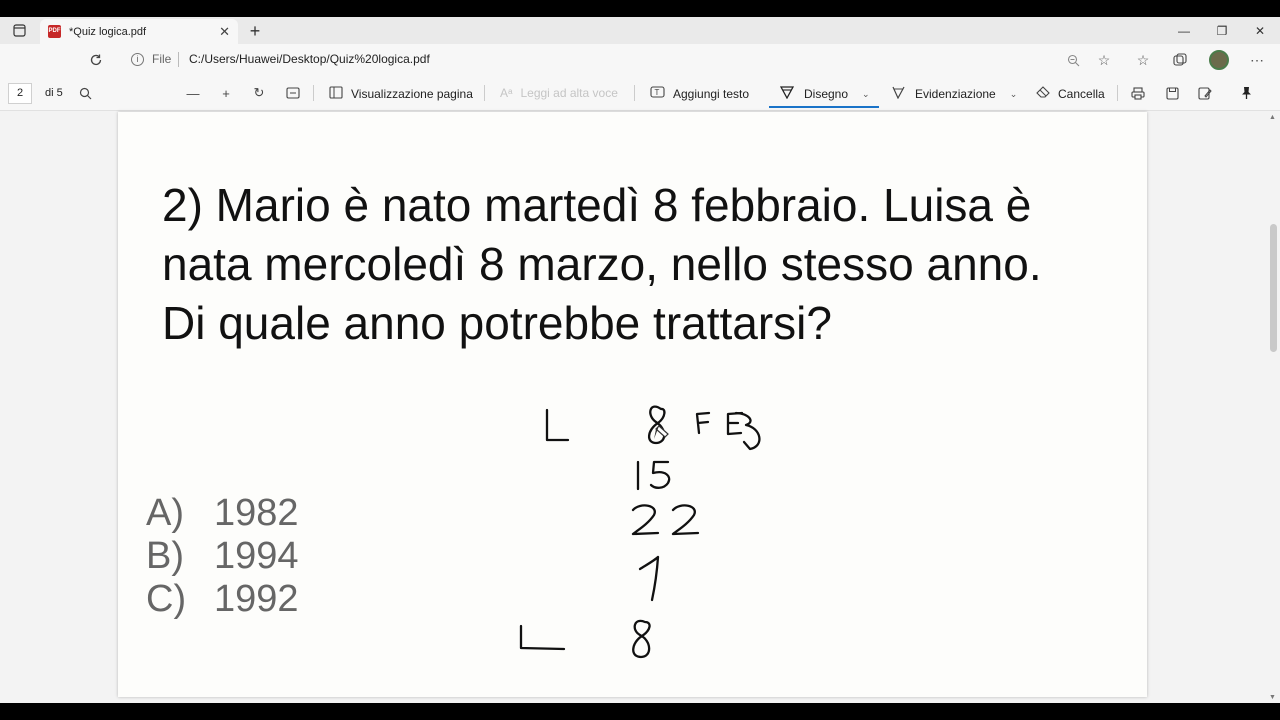 The height and width of the screenshot is (720, 1280). I want to click on rotate-icon: ↻, so click(259, 93).